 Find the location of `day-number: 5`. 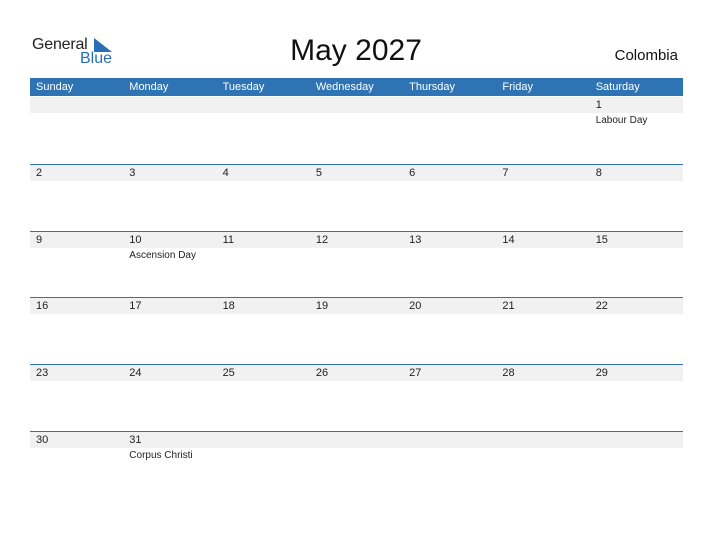

day-number: 5 is located at coordinates (318, 173).